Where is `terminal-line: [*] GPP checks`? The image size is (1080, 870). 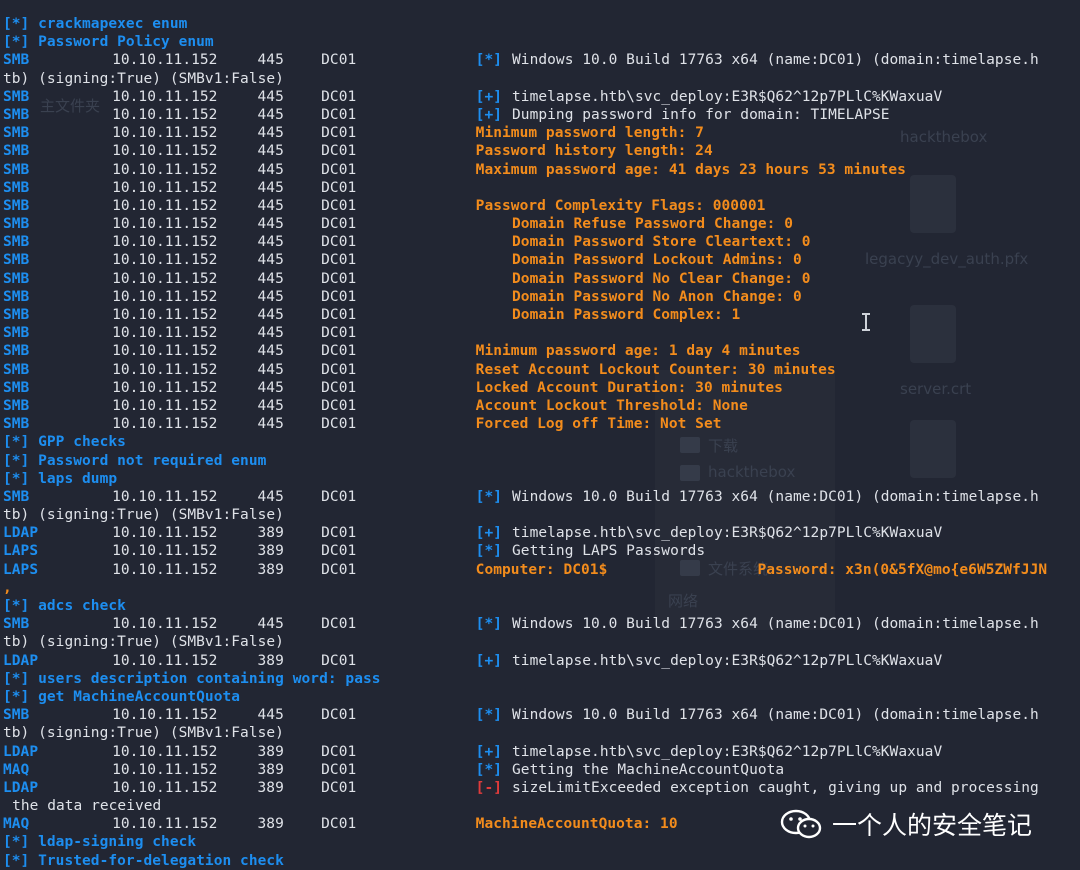 terminal-line: [*] GPP checks is located at coordinates (540, 442).